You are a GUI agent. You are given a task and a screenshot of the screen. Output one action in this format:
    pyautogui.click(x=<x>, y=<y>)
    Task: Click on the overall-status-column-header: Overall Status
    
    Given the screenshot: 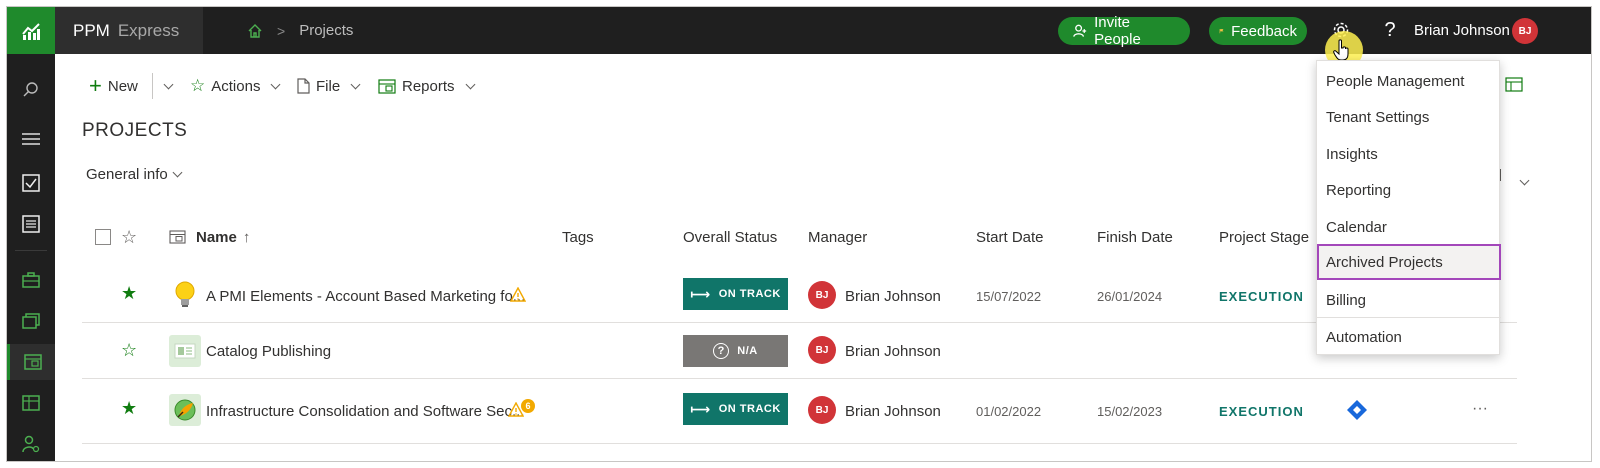 What is the action you would take?
    pyautogui.click(x=730, y=237)
    